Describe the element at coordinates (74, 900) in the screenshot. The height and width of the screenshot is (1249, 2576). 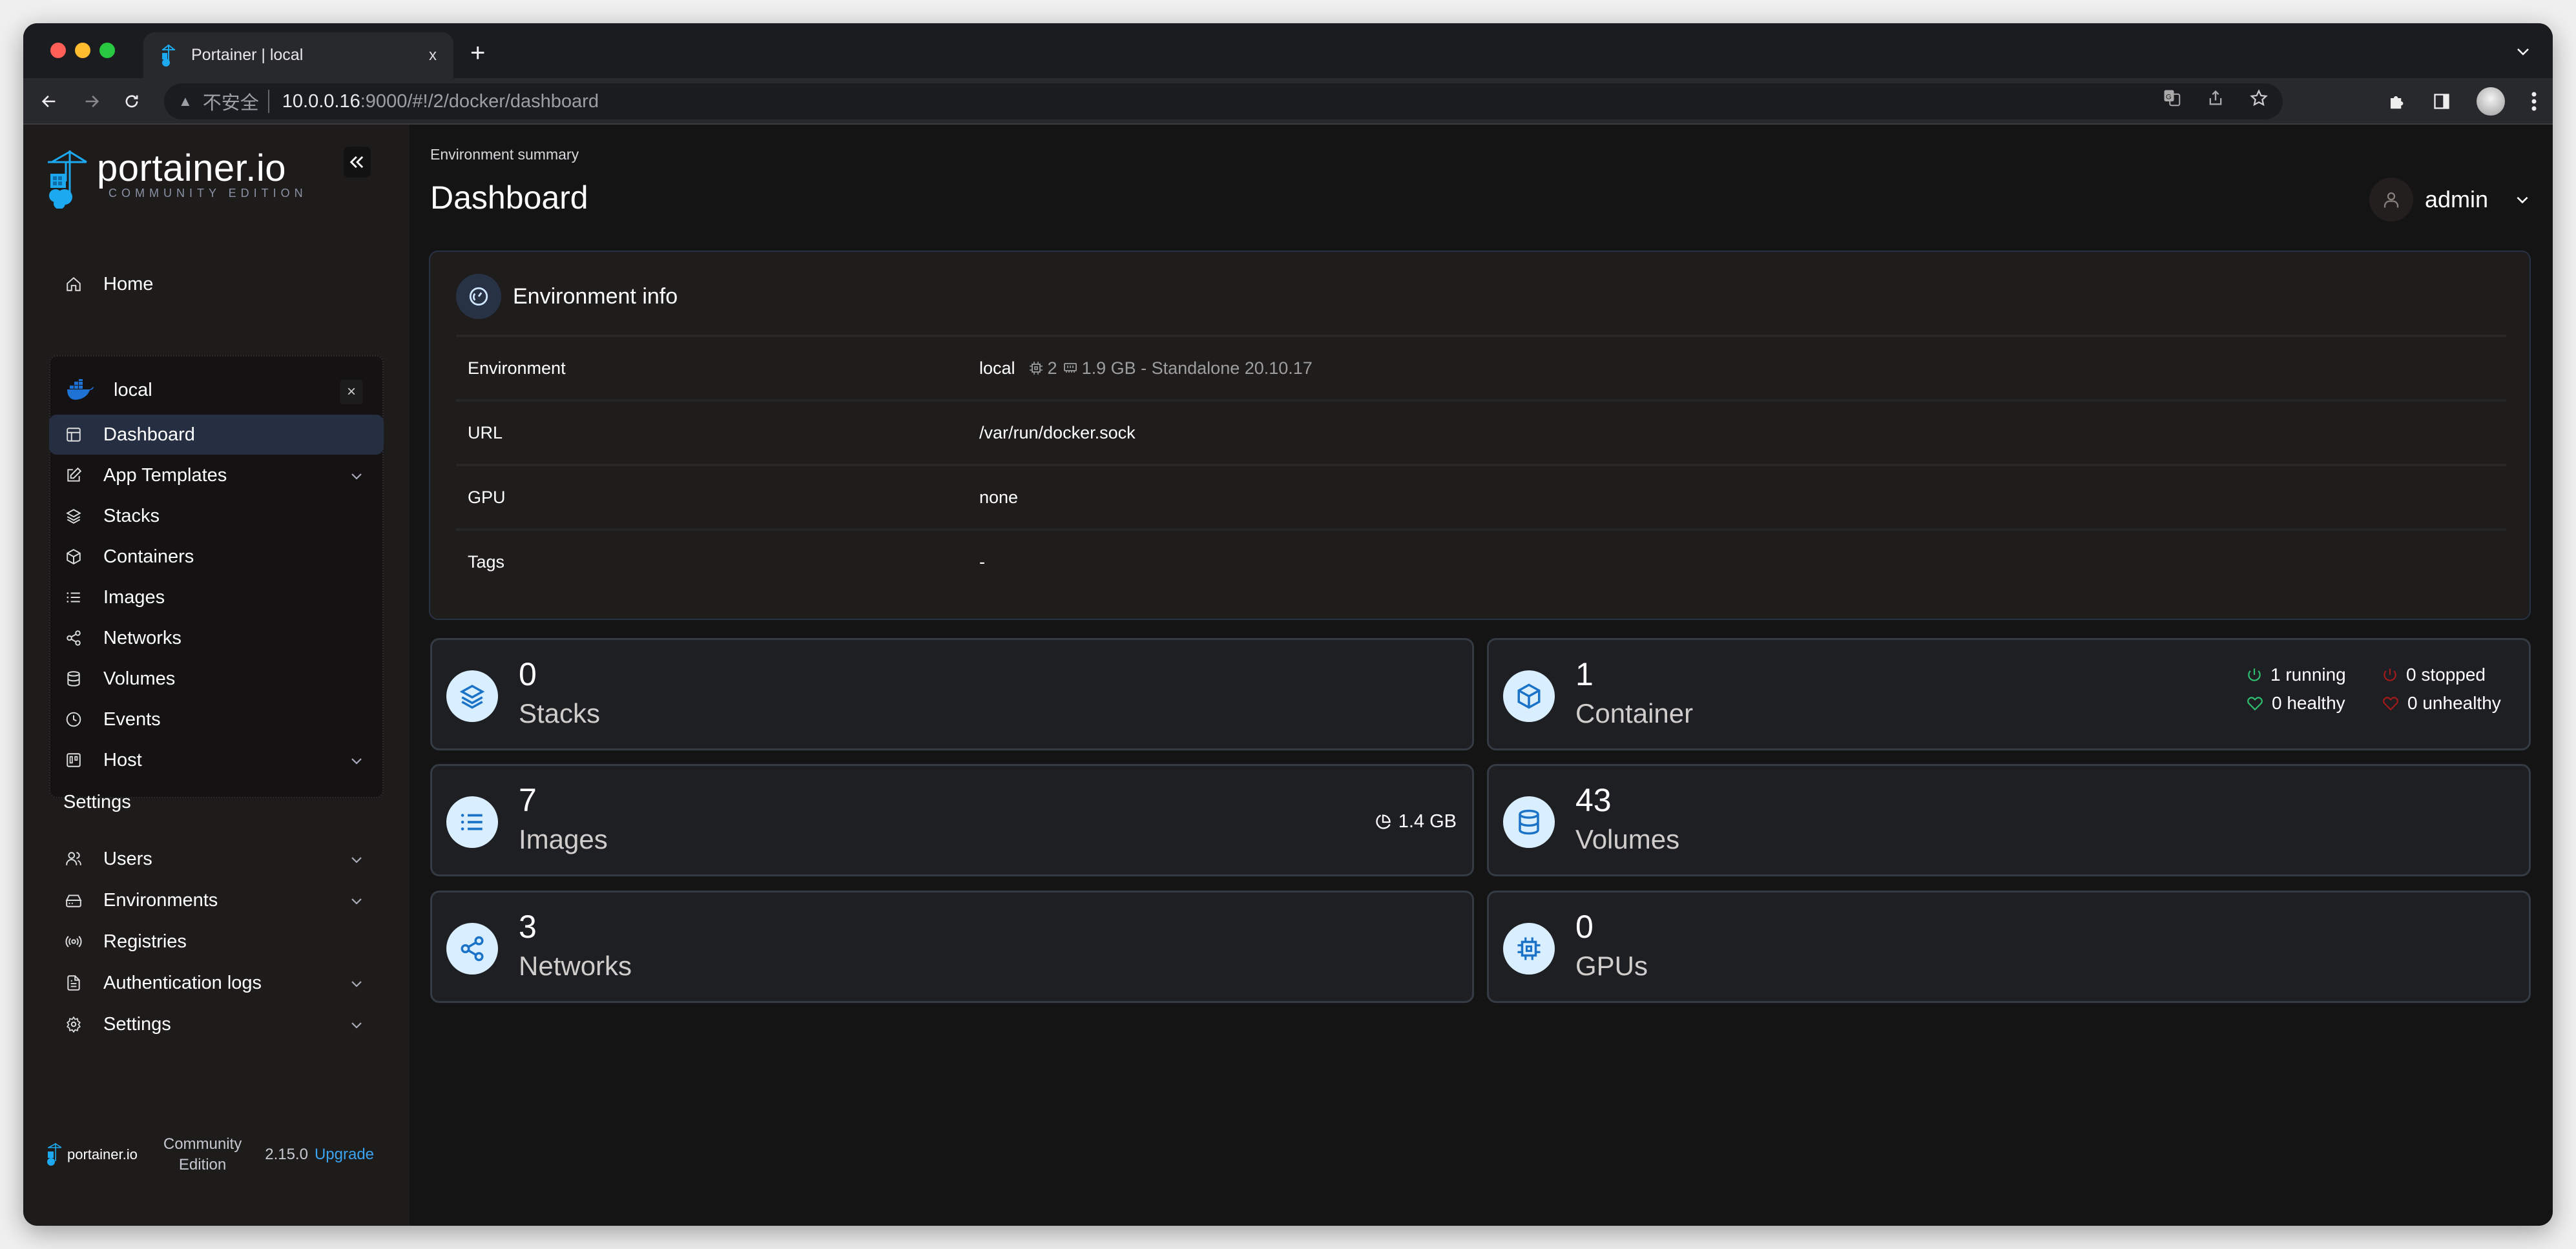
I see `hard-drive-icon` at that location.